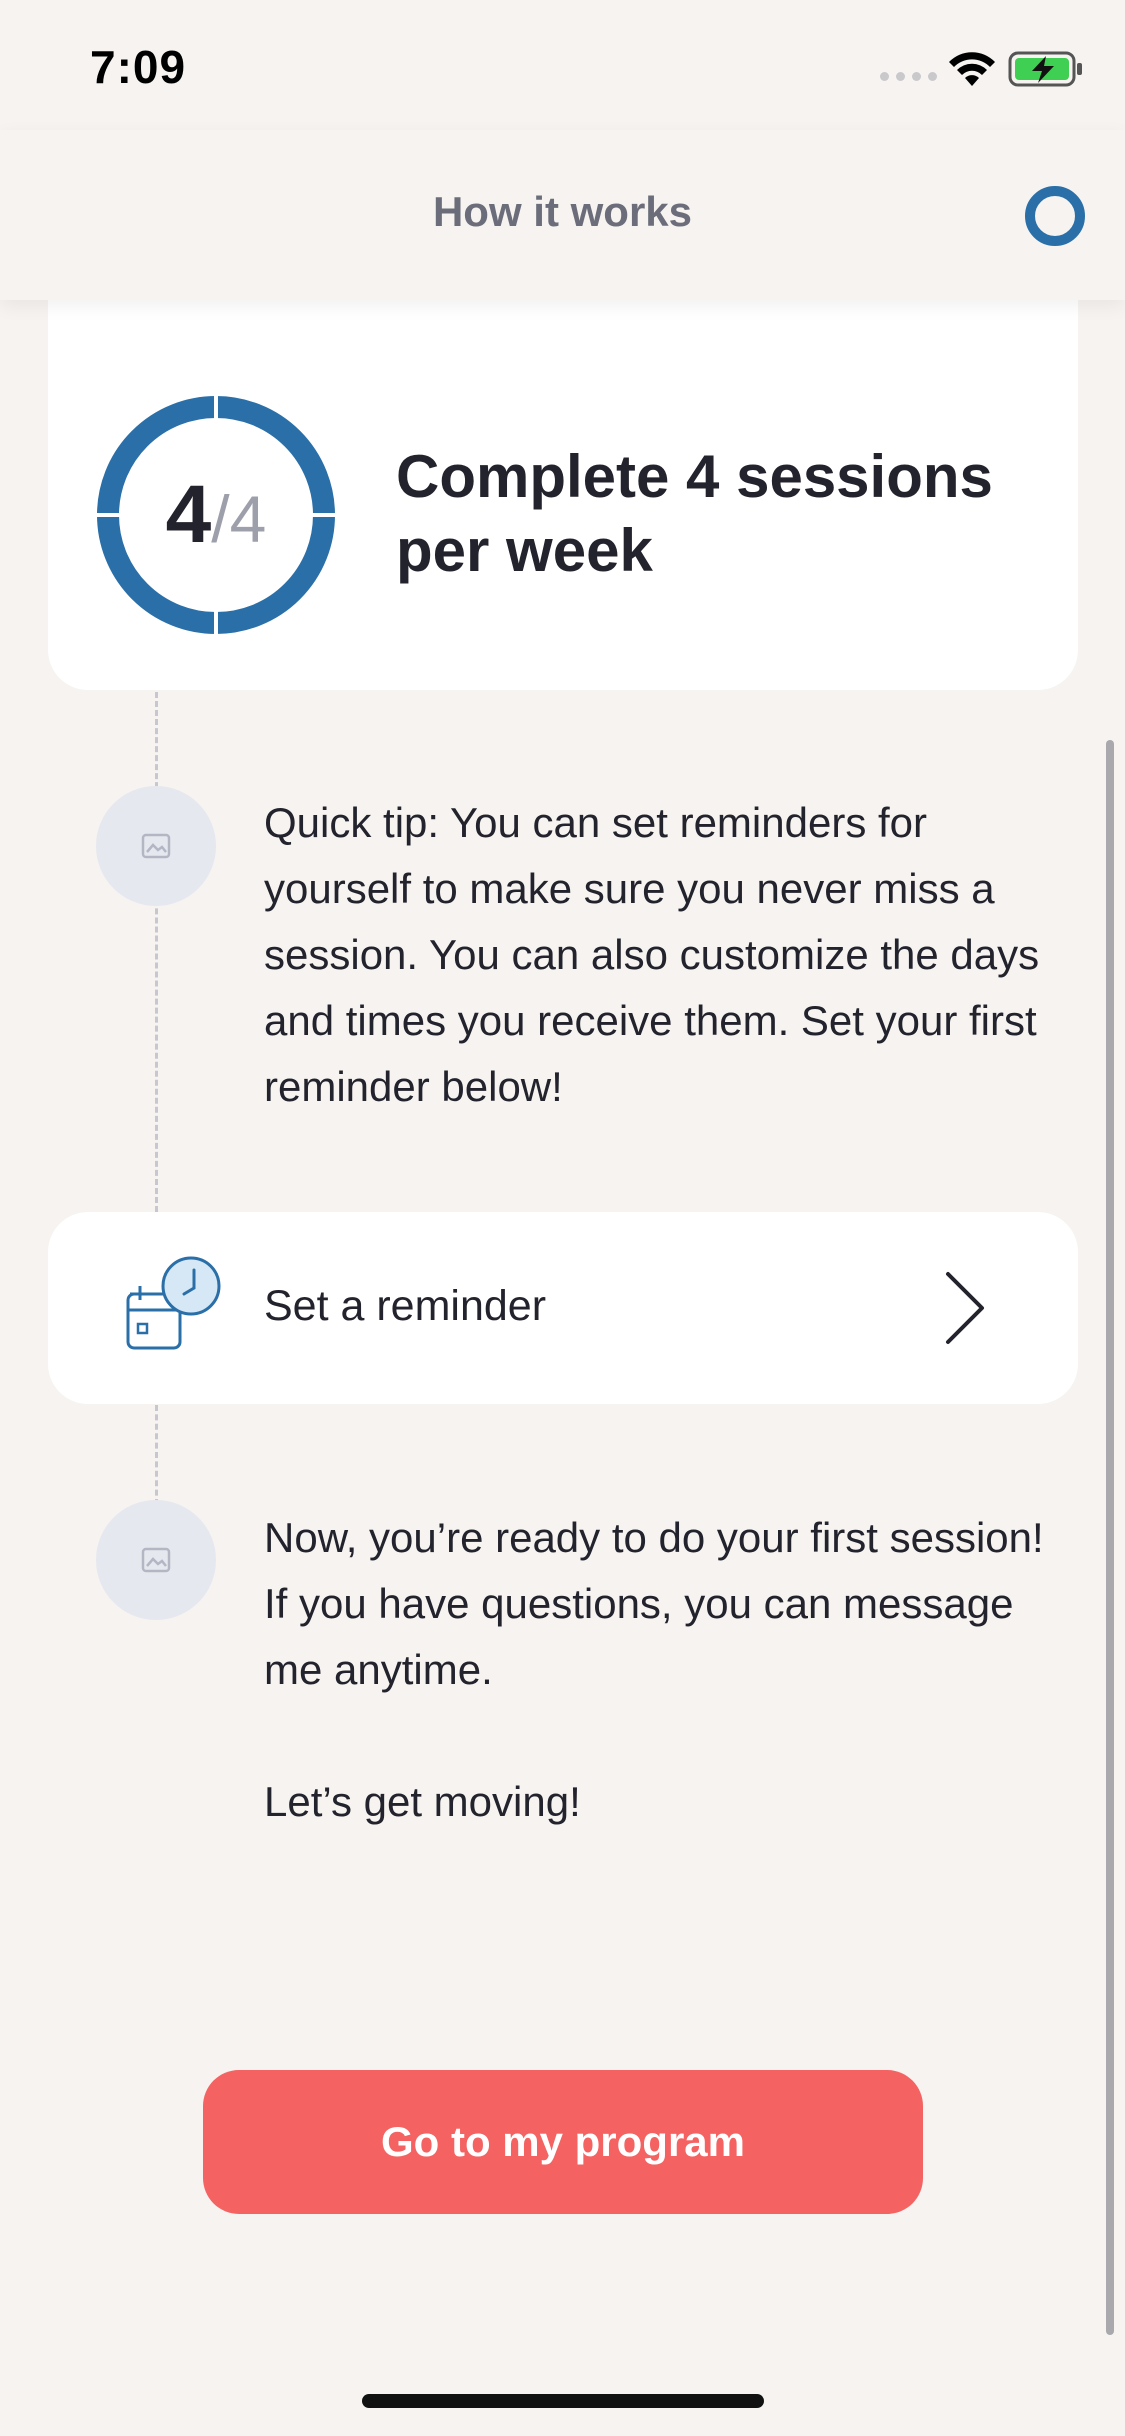 The height and width of the screenshot is (2436, 1125). I want to click on status-bar: 7:09, so click(562, 65).